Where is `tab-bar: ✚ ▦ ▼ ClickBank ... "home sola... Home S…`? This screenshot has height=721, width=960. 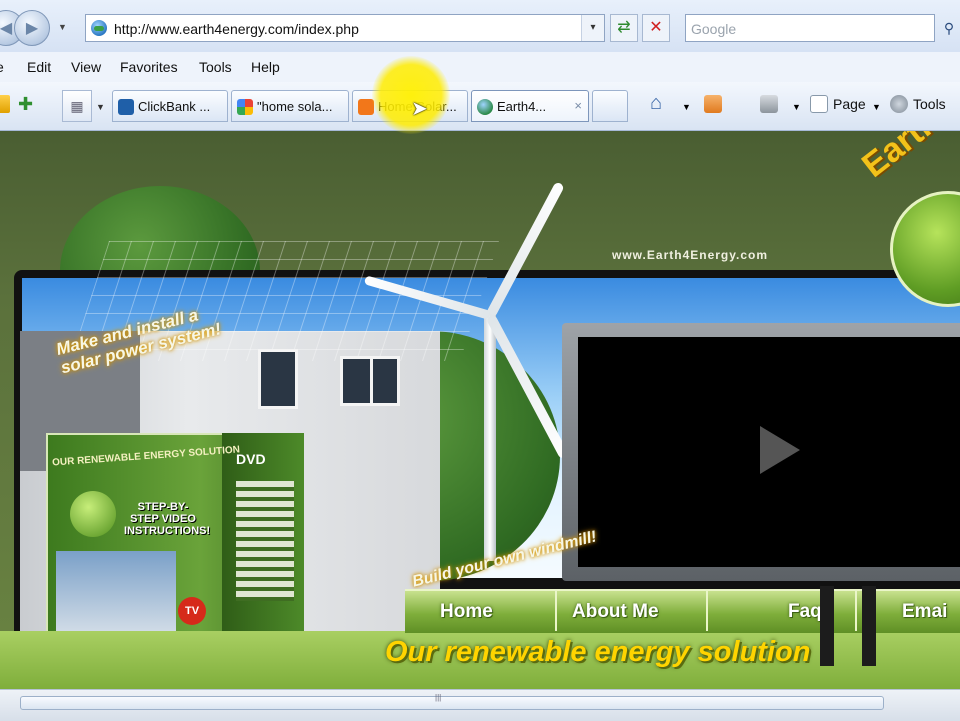 tab-bar: ✚ ▦ ▼ ClickBank ... "home sola... Home S… is located at coordinates (480, 106).